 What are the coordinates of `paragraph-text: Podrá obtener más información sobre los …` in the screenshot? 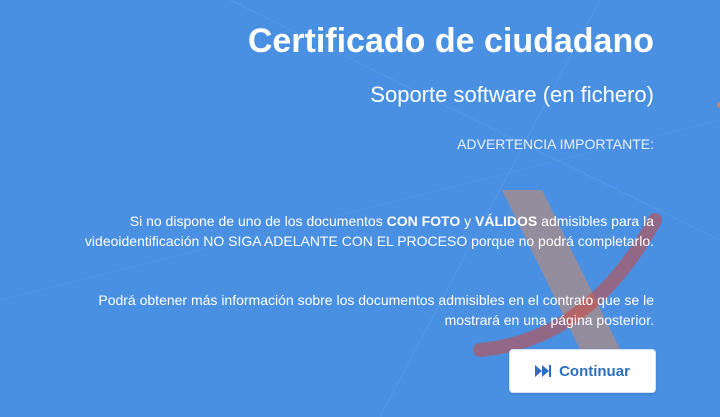 It's located at (376, 300).